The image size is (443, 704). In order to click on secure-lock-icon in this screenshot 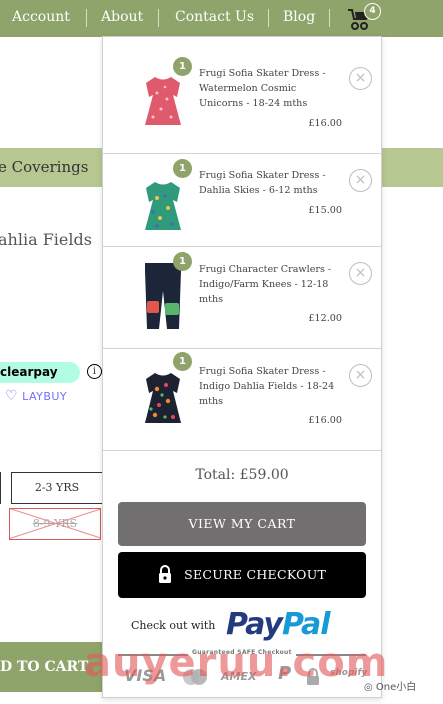, I will do `click(313, 676)`.